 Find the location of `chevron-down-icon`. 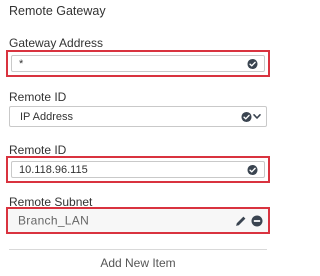

chevron-down-icon is located at coordinates (257, 117).